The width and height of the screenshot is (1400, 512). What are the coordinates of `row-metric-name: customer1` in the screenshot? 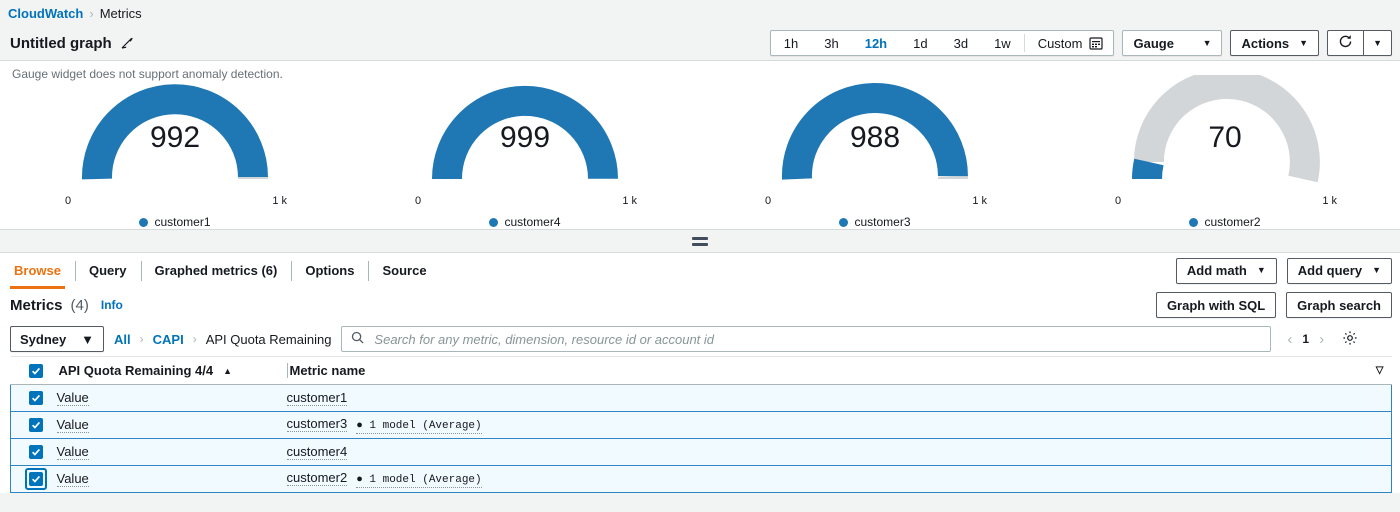 It's located at (317, 398).